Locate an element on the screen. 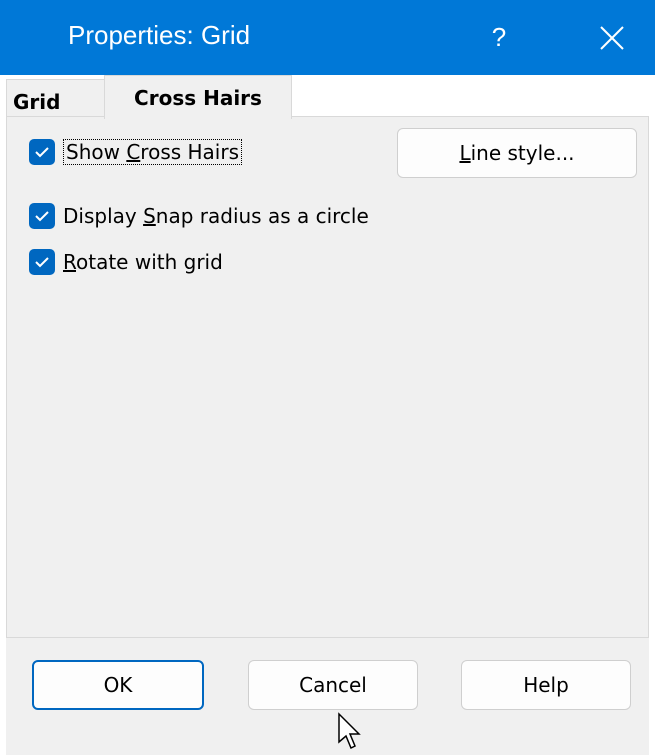 This screenshot has width=655, height=755. display-snap-checkbox is located at coordinates (42, 216).